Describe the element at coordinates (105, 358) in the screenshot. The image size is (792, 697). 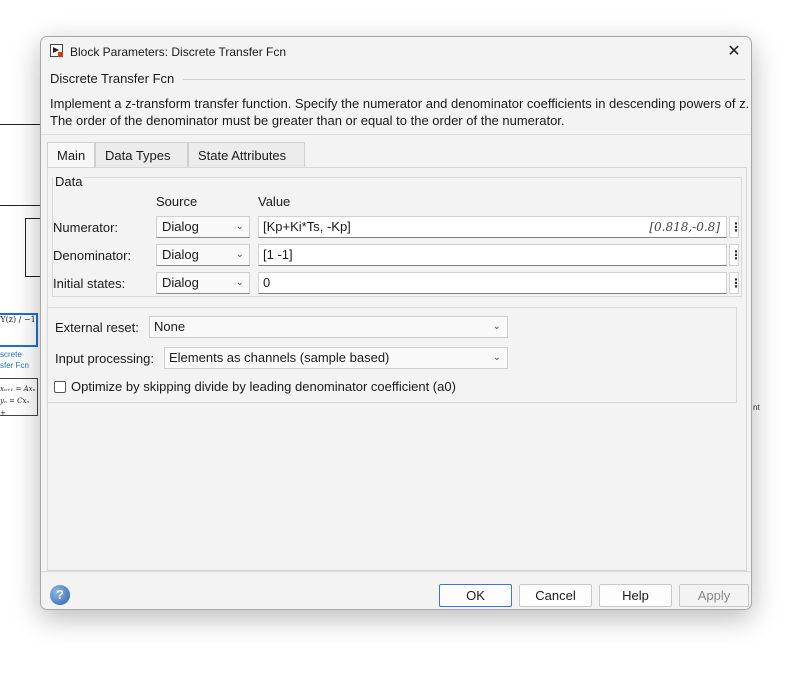
I see `input-processing-label: Input processing:` at that location.